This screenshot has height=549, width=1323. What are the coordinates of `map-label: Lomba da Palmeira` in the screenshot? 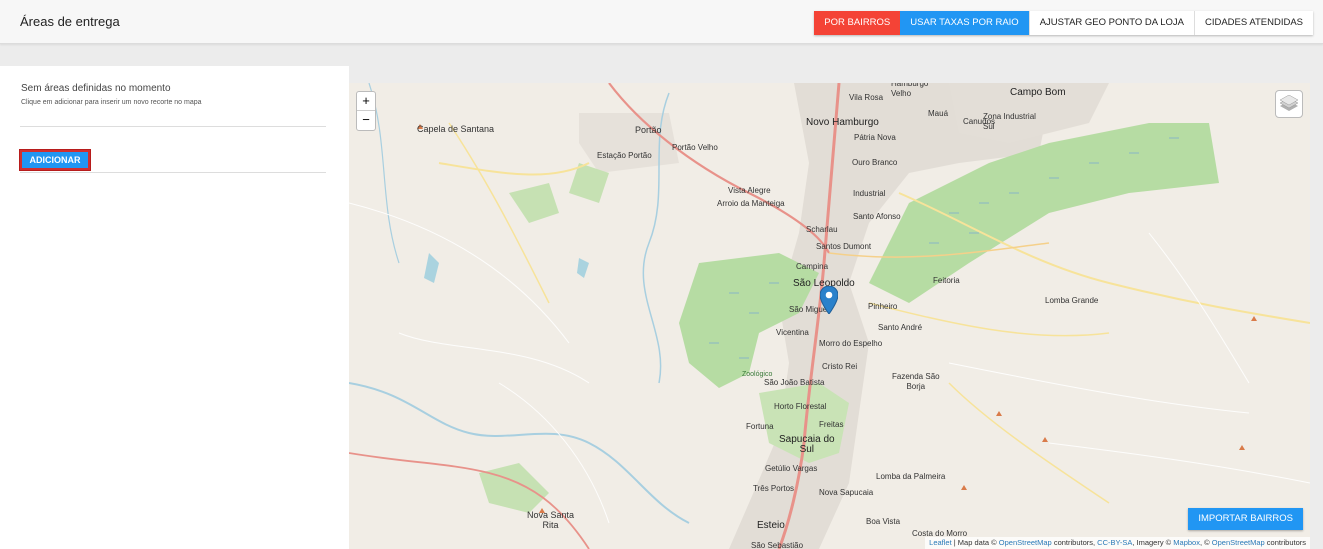 It's located at (911, 476).